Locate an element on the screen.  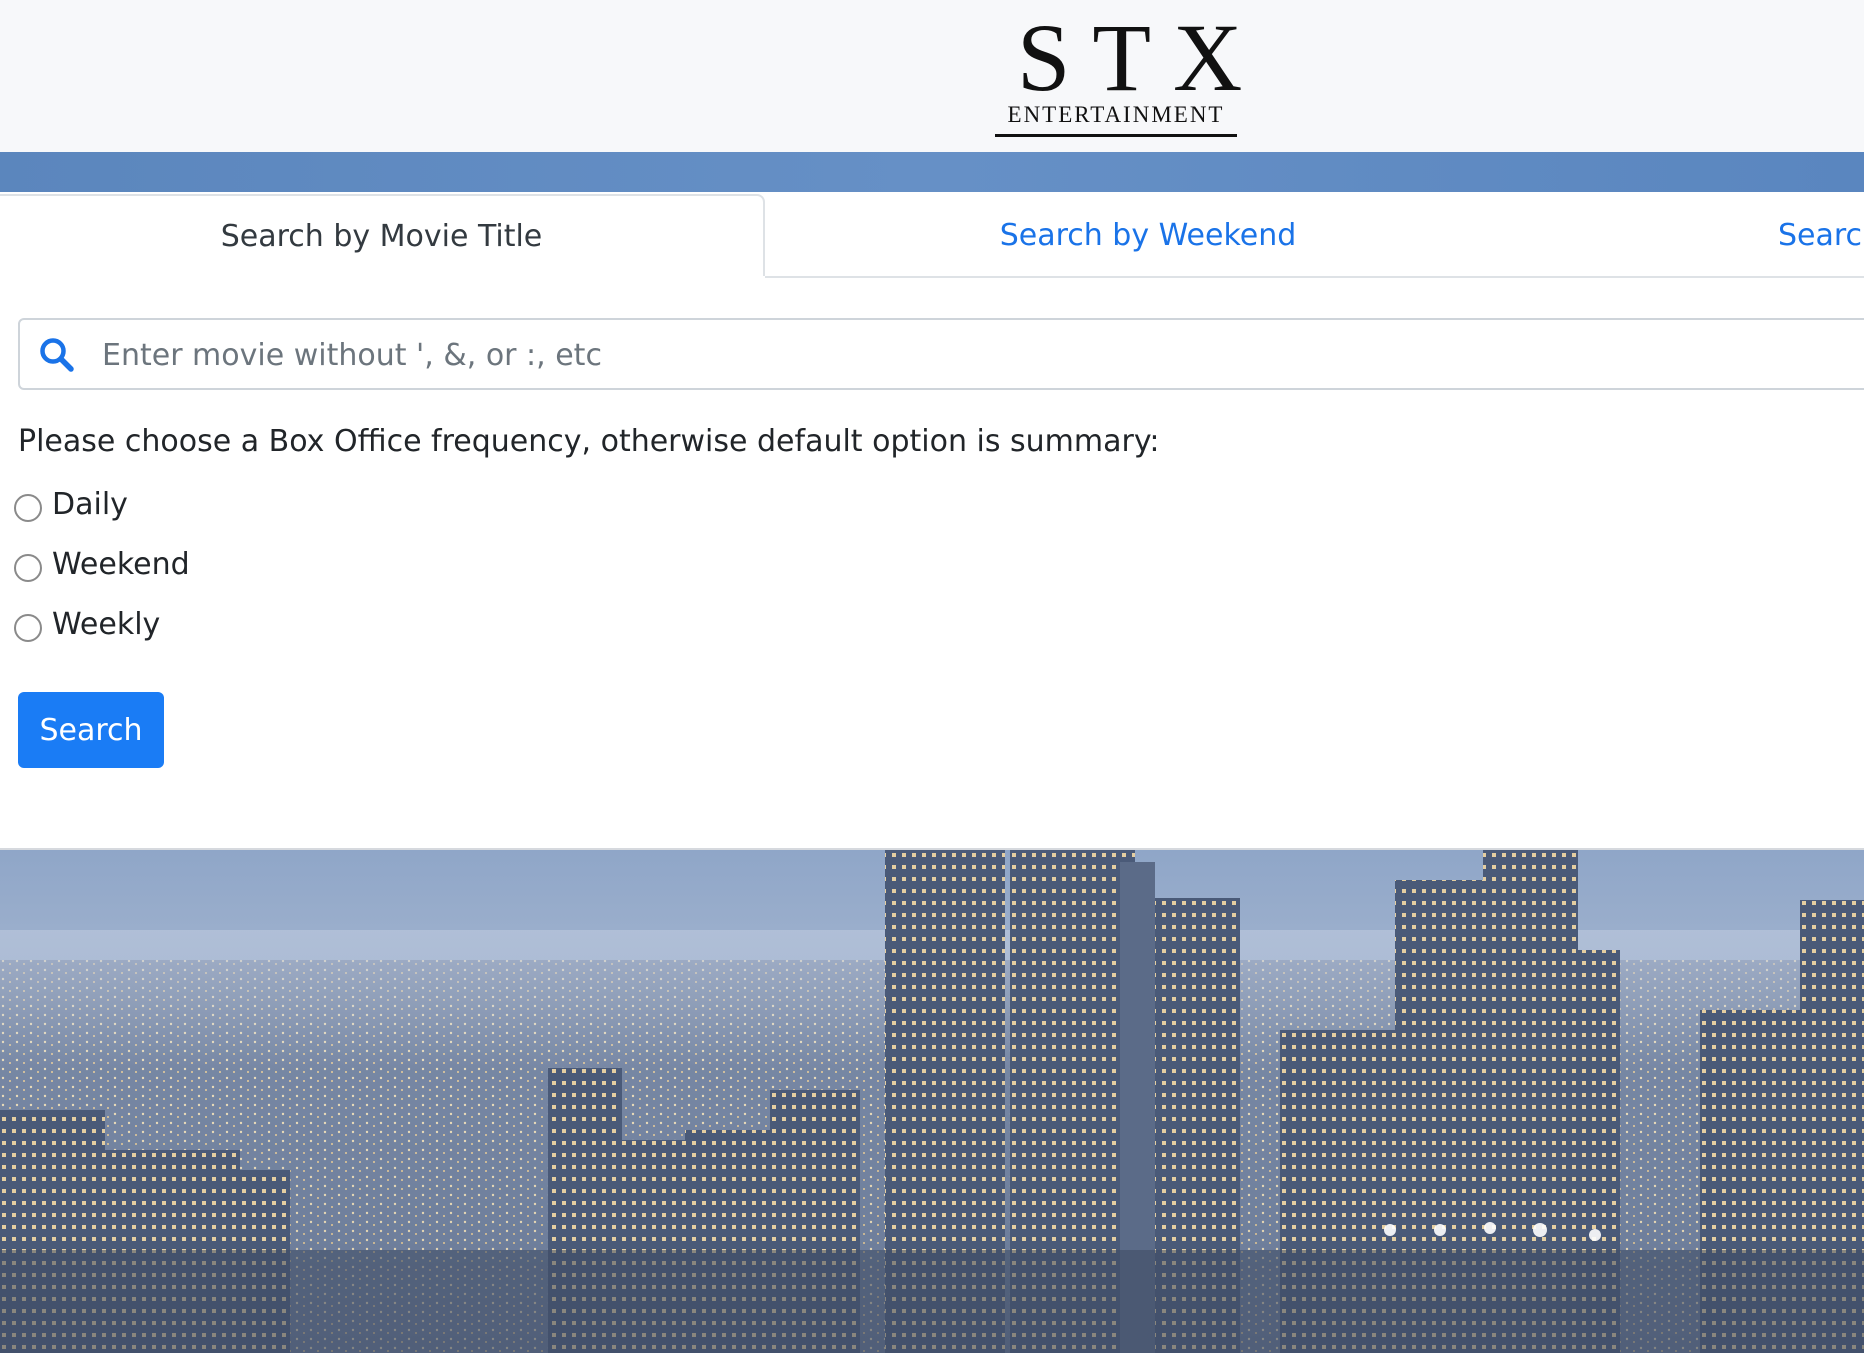
tab-search-by-weekend: Search by Weekend is located at coordinates (1148, 235).